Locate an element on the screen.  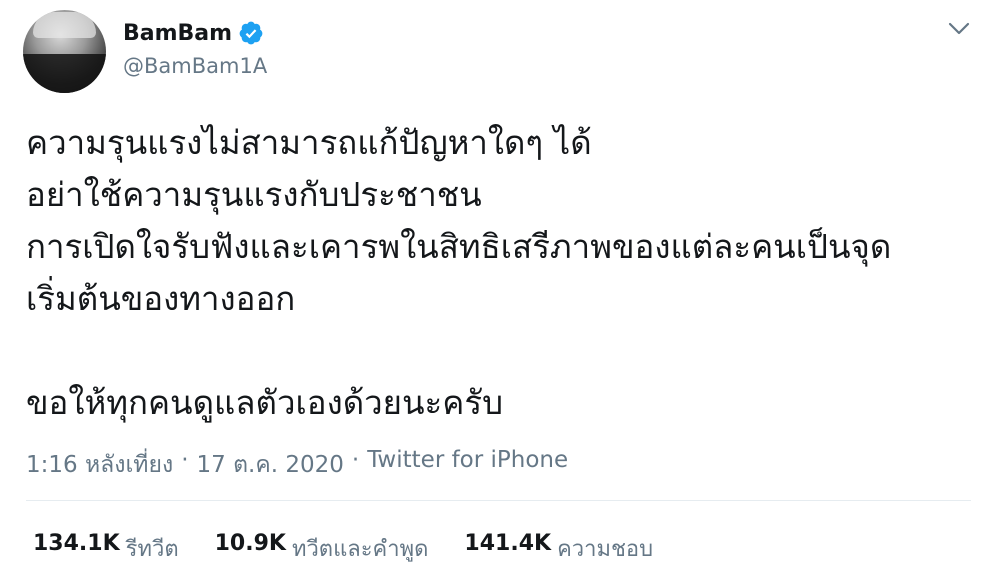
quotes-stat: 10.9K ทวีตและคำพูด is located at coordinates (322, 548).